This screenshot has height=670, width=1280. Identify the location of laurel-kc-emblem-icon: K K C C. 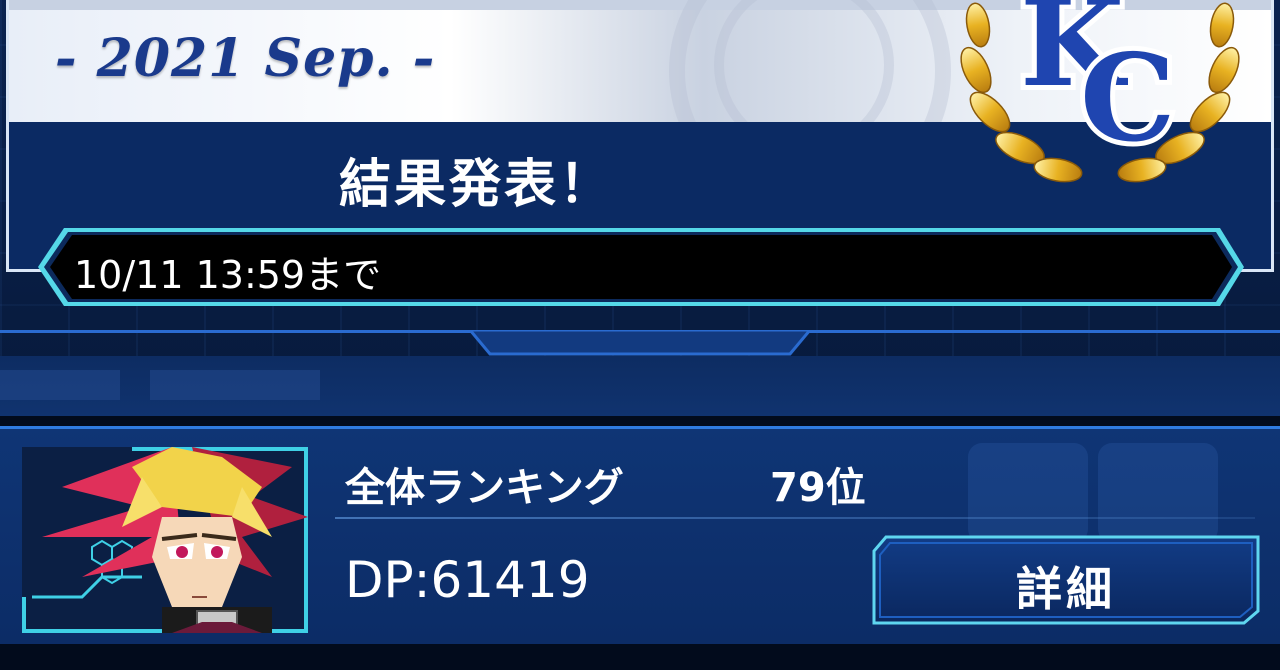
(1100, 97).